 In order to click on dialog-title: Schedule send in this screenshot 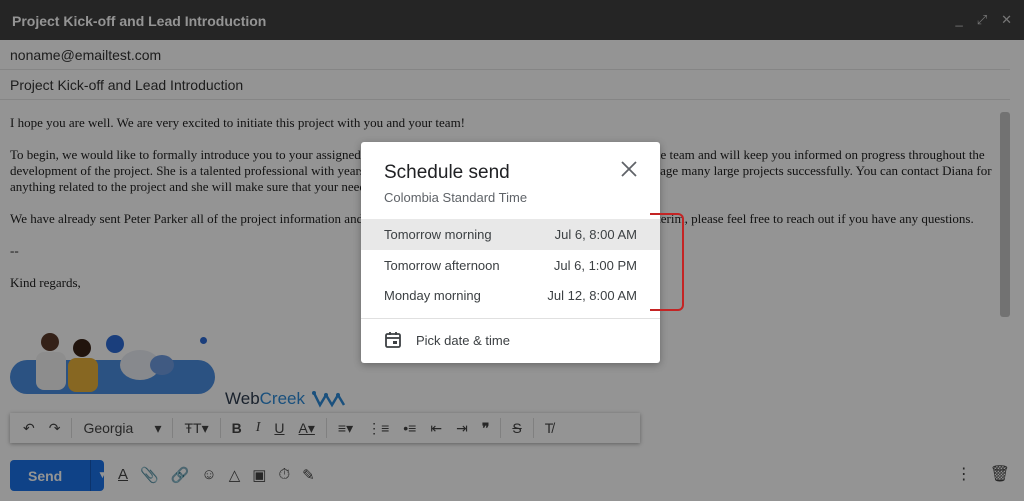, I will do `click(447, 172)`.